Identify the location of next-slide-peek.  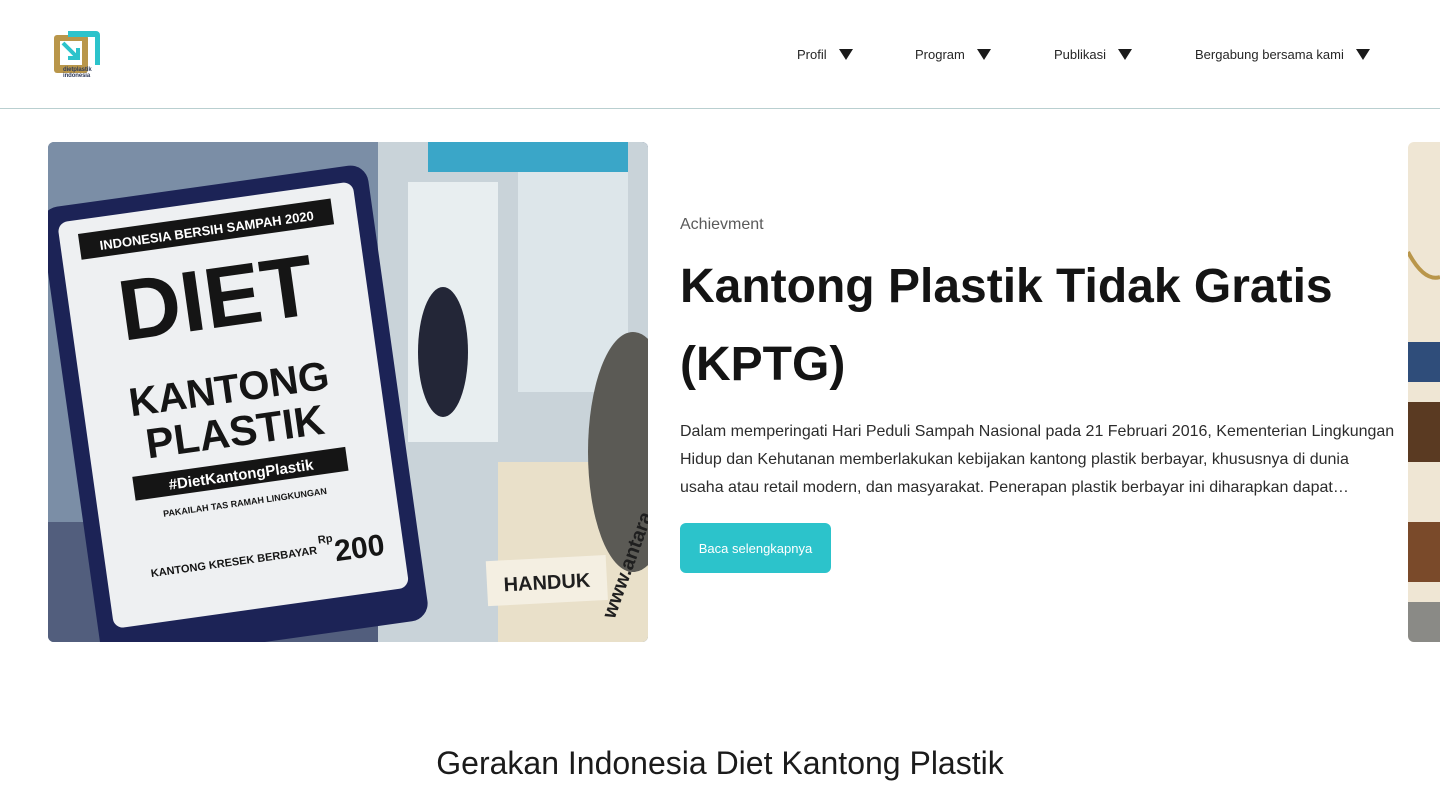
(1424, 392).